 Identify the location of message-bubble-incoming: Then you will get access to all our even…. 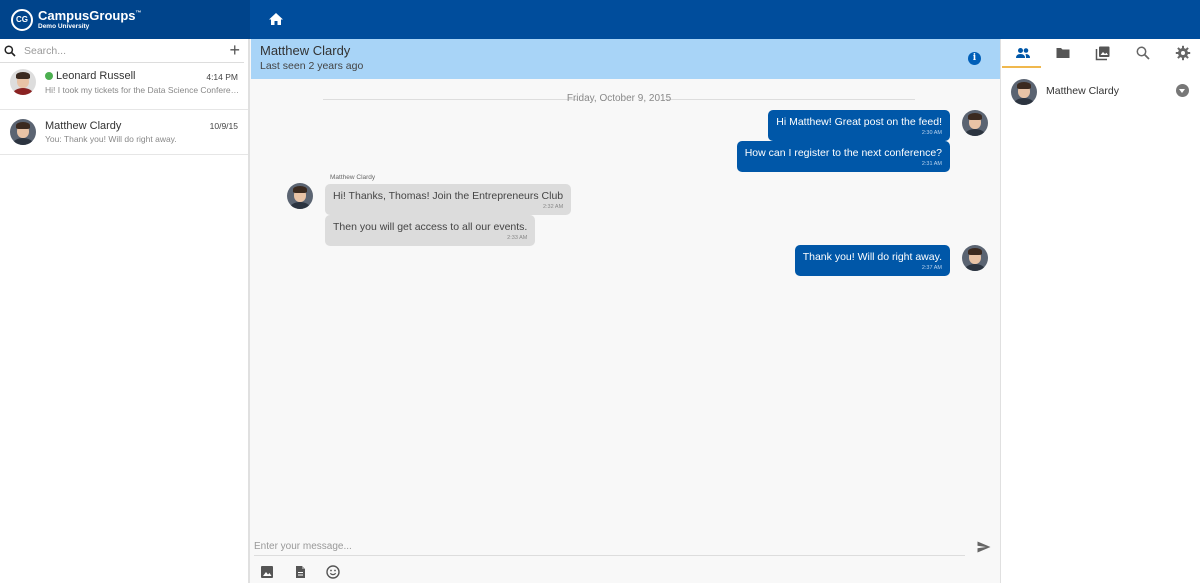
(430, 230).